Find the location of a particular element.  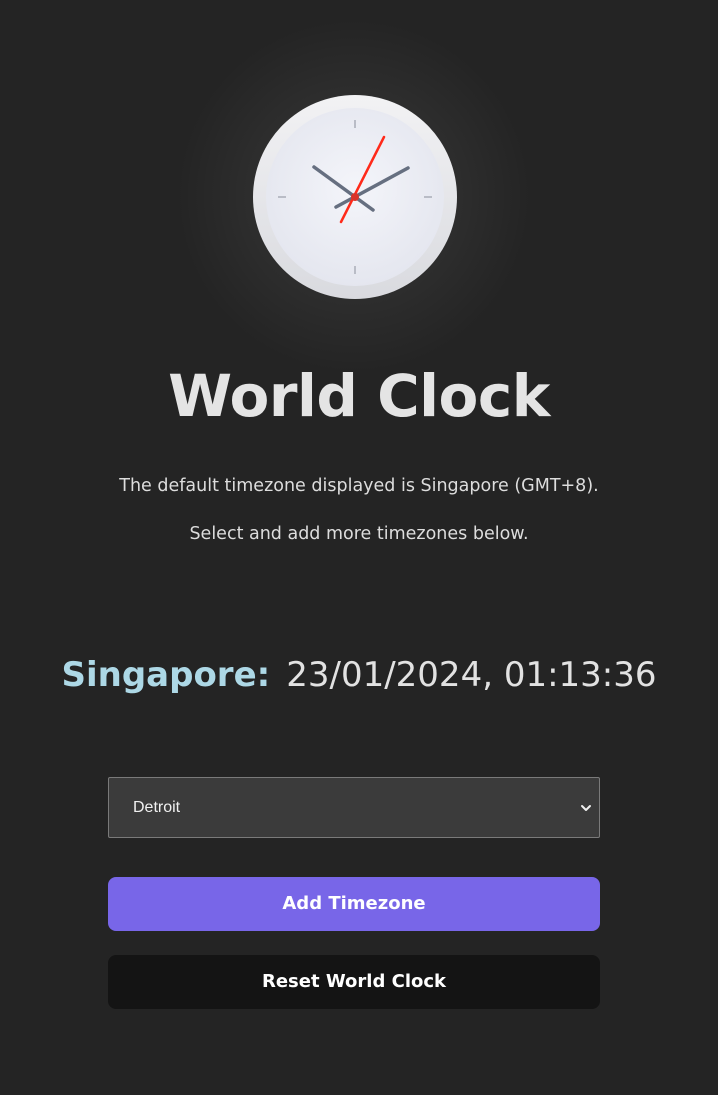

timezone-row: Singapore: 23/01/2024, 01:13:36 is located at coordinates (359, 675).